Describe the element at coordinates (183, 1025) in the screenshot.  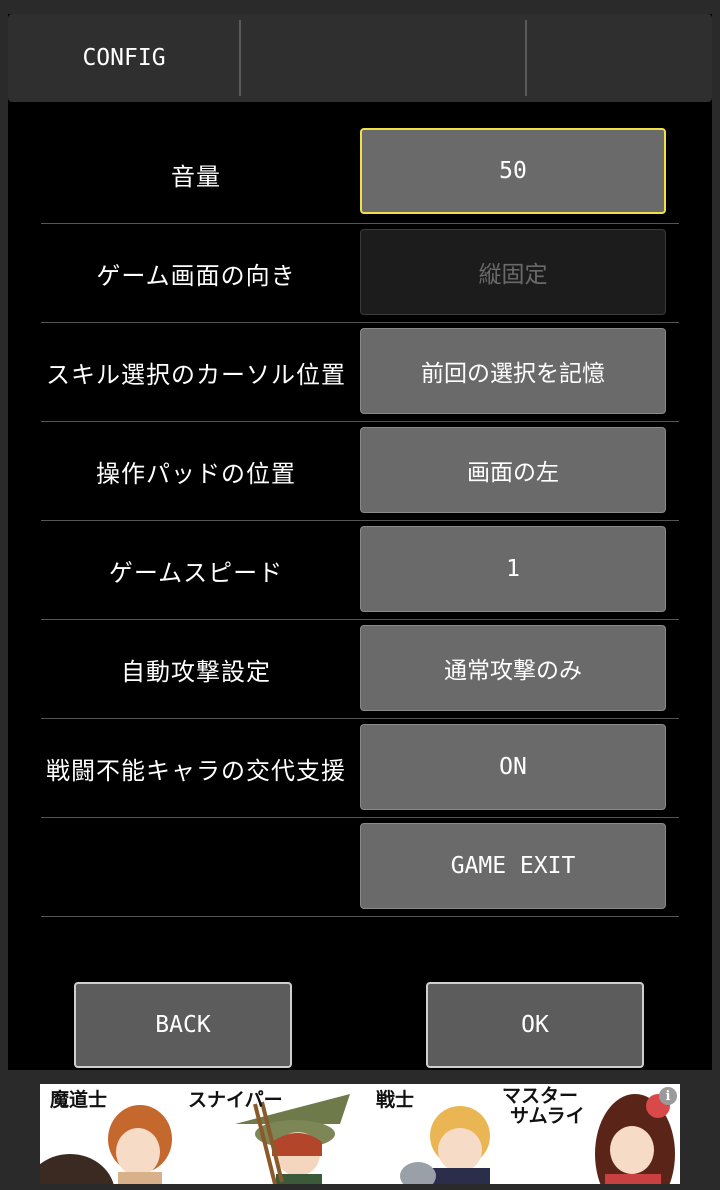
I see `back-button: BACK` at that location.